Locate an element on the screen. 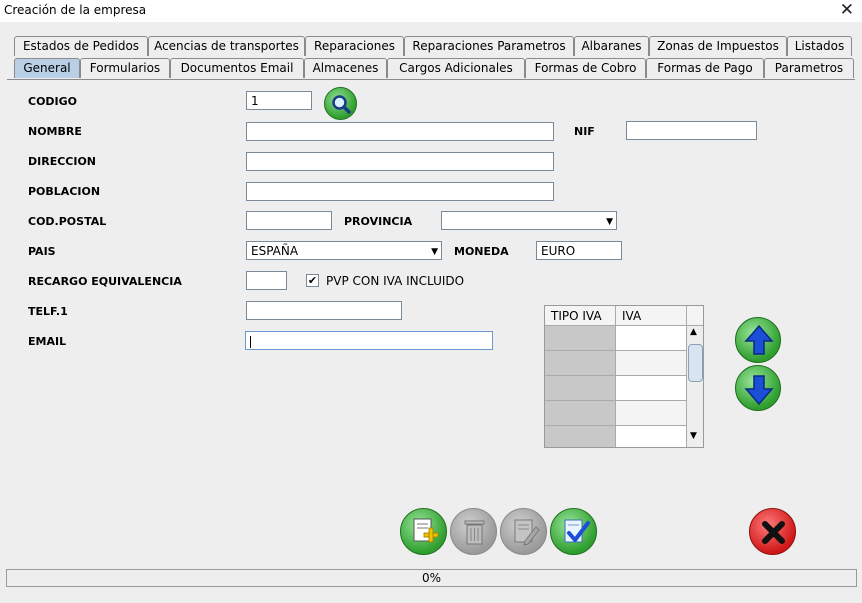 This screenshot has width=862, height=603. provincia-label: PROVINCIA is located at coordinates (378, 221).